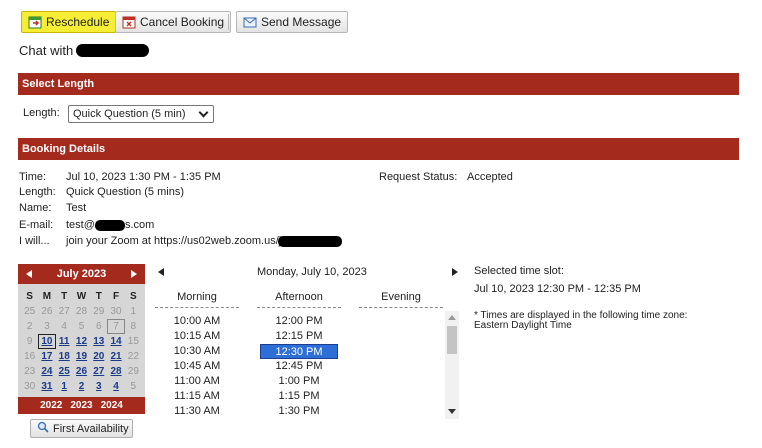 Image resolution: width=762 pixels, height=448 pixels. What do you see at coordinates (64, 356) in the screenshot?
I see `calendar-day-link: 18` at bounding box center [64, 356].